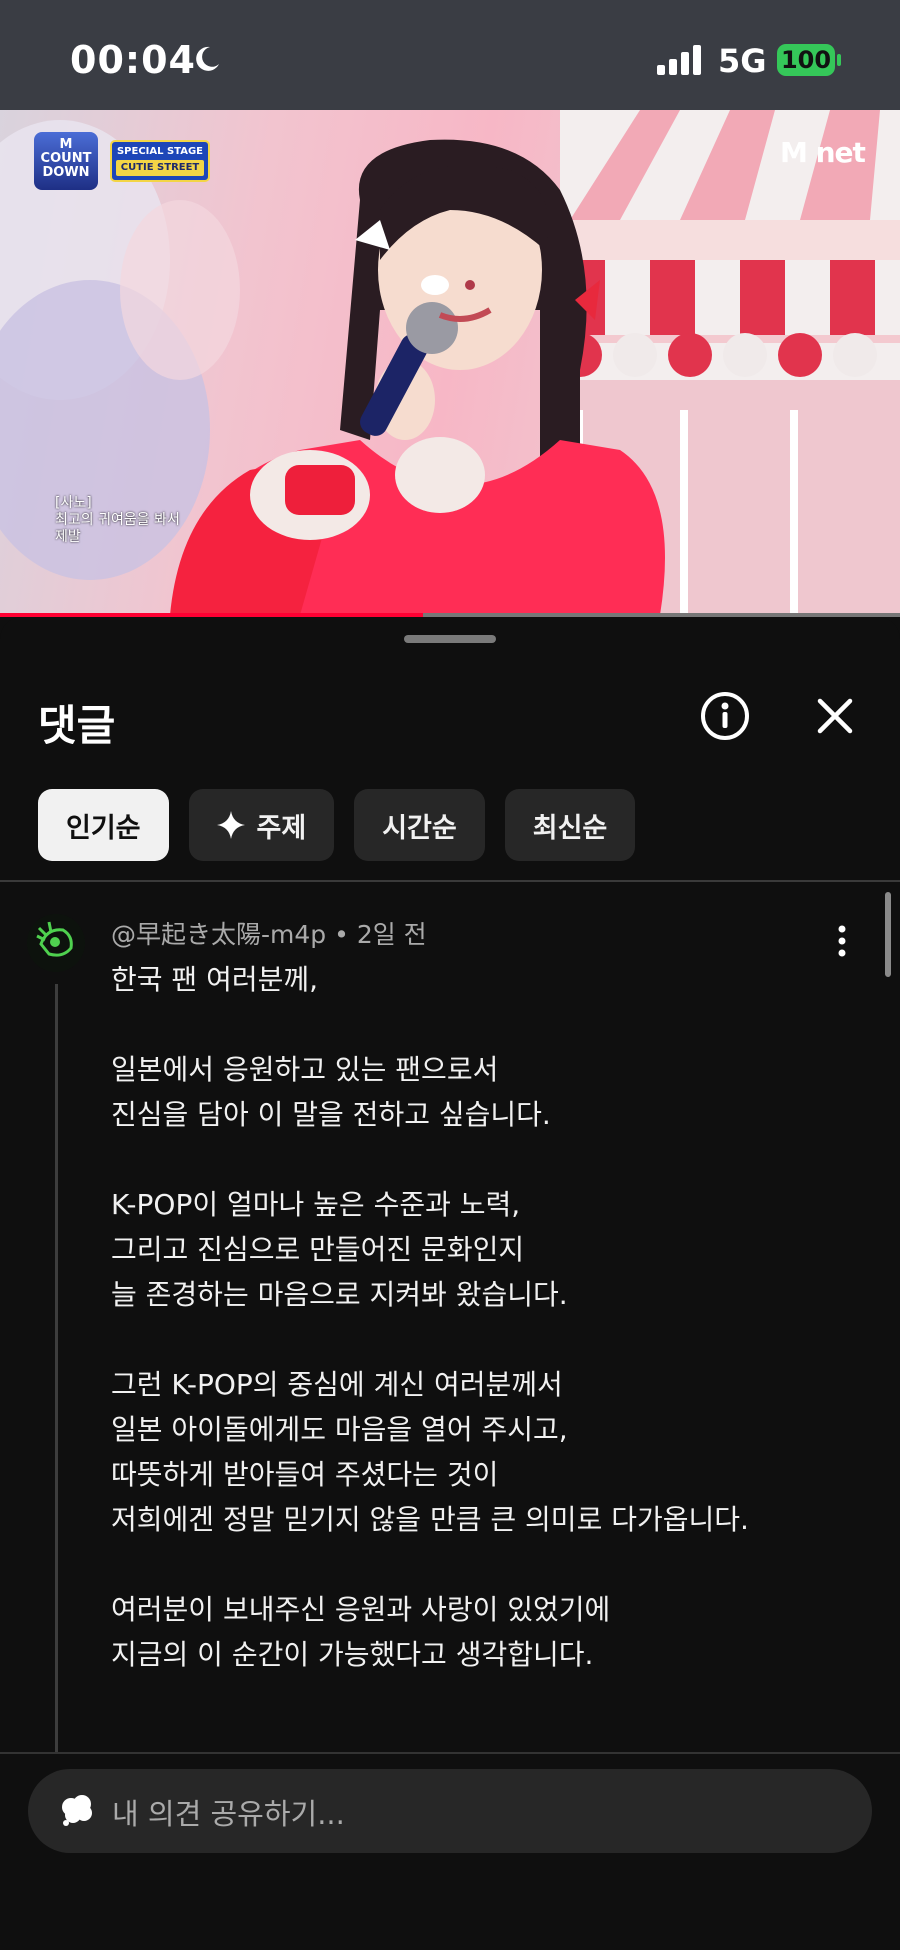  I want to click on scrollbar, so click(888, 934).